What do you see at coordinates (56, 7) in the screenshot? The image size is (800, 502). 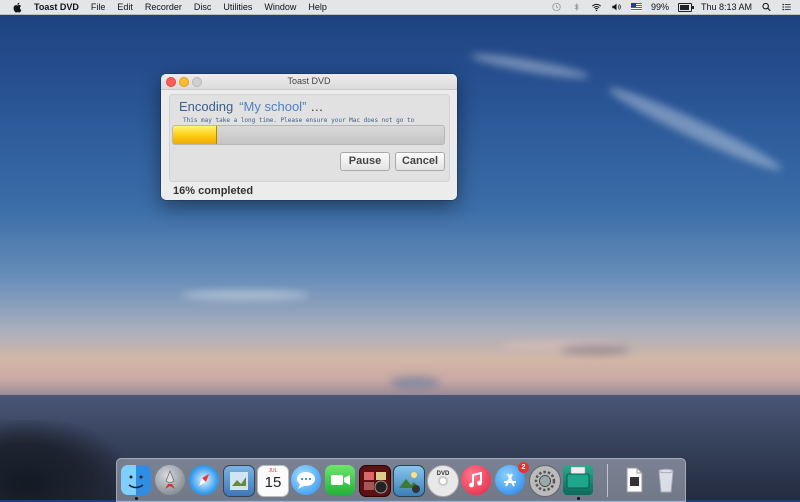 I see `app-menu: Toast DVD` at bounding box center [56, 7].